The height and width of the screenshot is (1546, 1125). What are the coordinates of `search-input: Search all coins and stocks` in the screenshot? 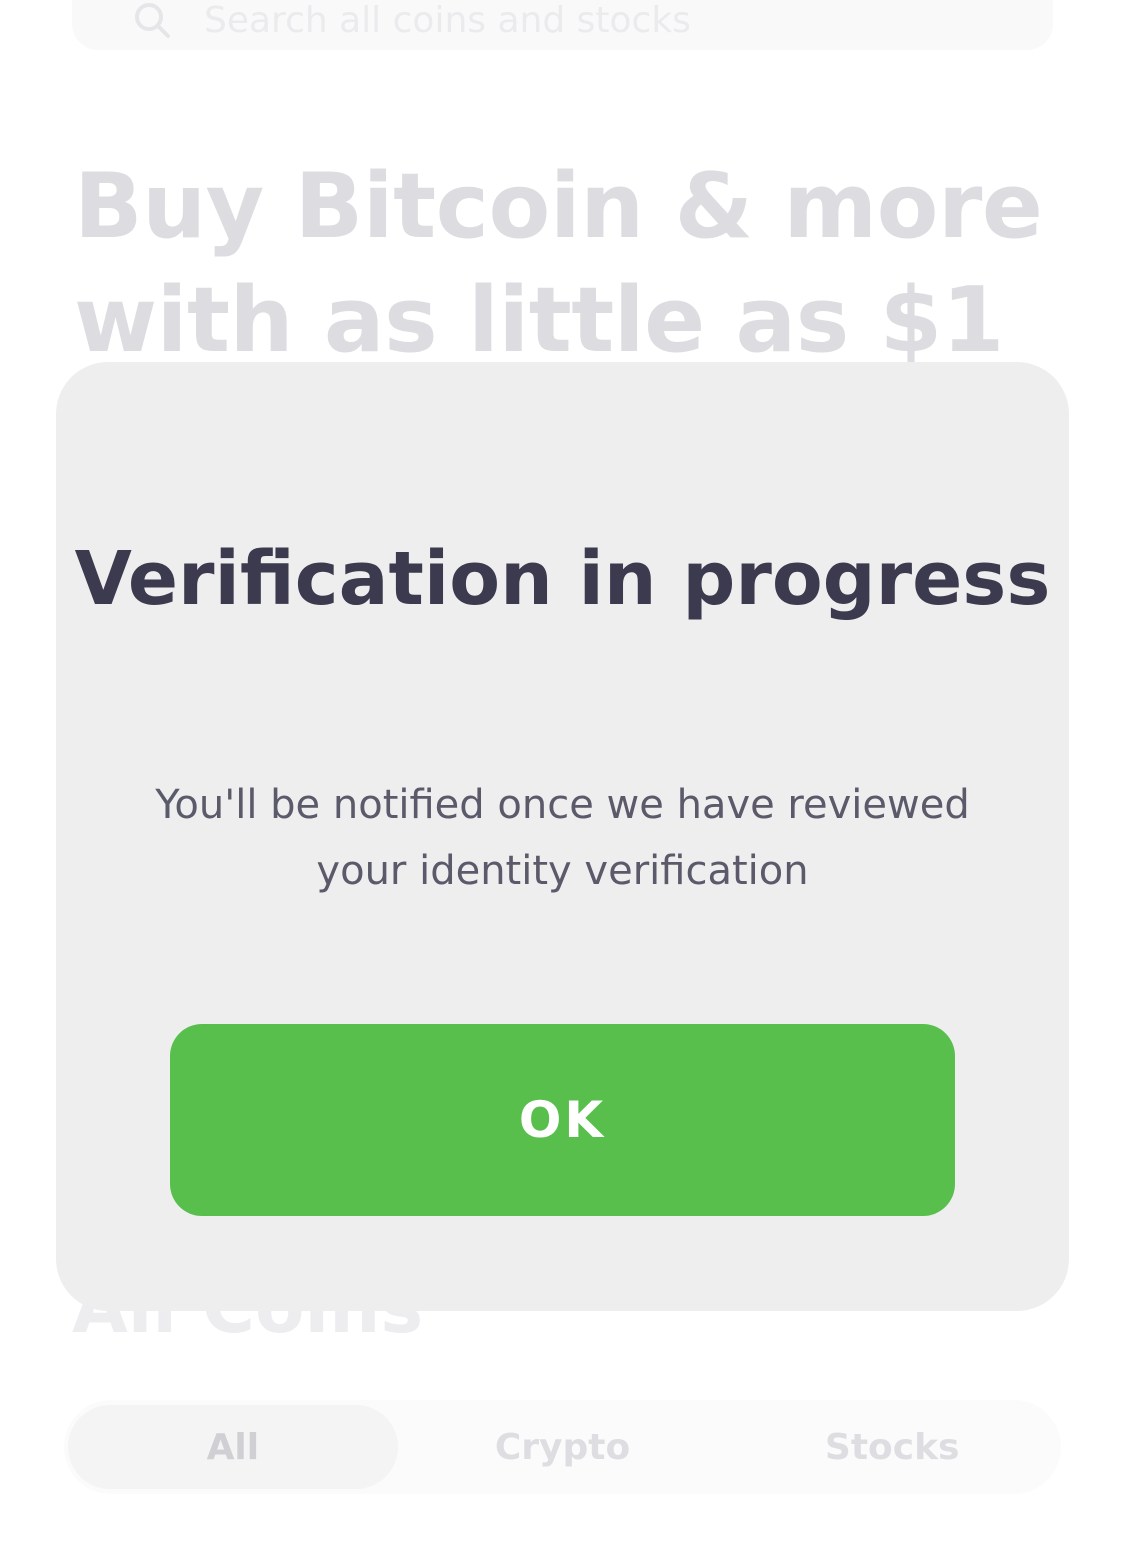 It's located at (447, 20).